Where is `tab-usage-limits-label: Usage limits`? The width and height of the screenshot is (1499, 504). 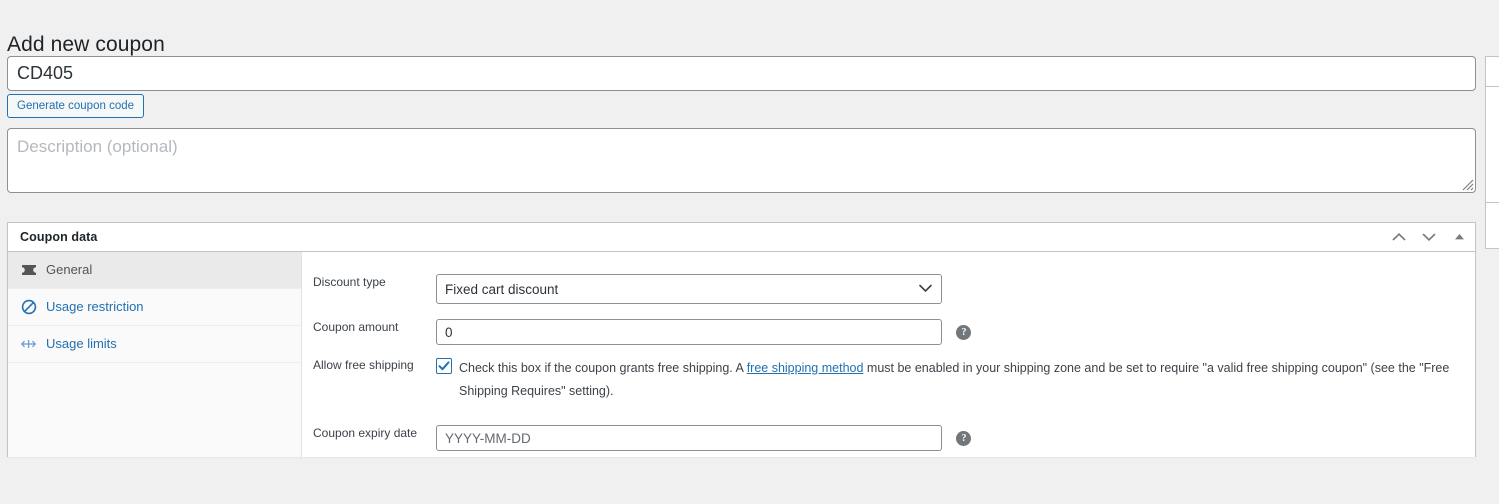 tab-usage-limits-label: Usage limits is located at coordinates (81, 343).